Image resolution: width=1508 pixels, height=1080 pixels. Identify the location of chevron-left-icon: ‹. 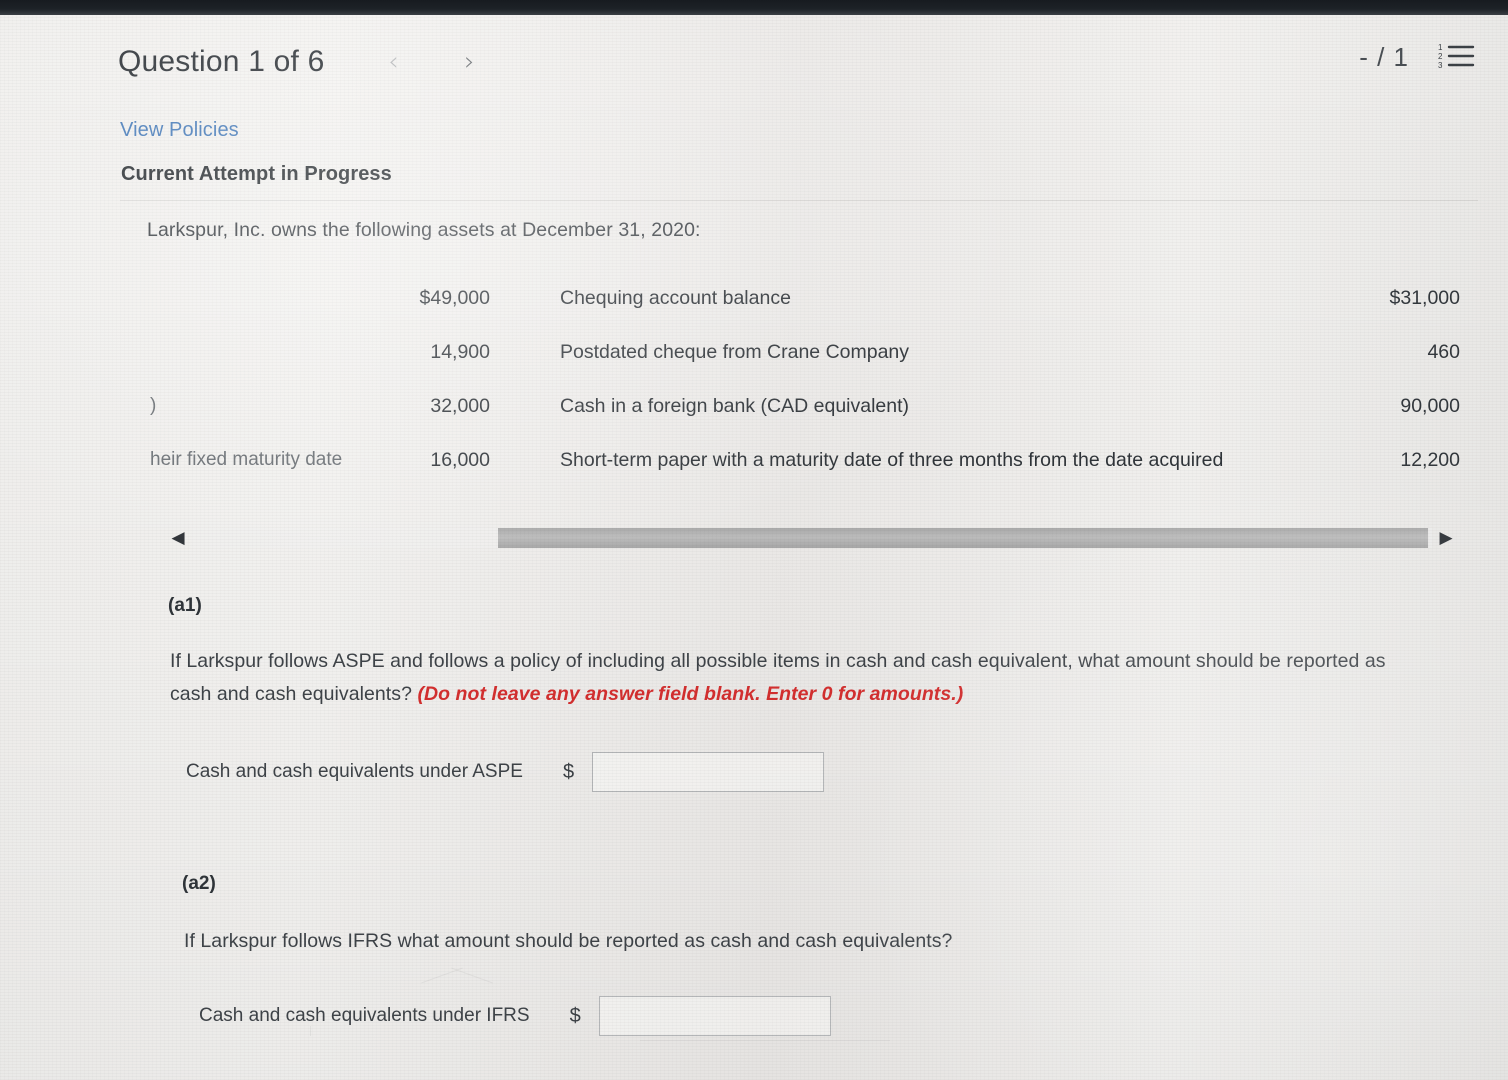
(393, 62).